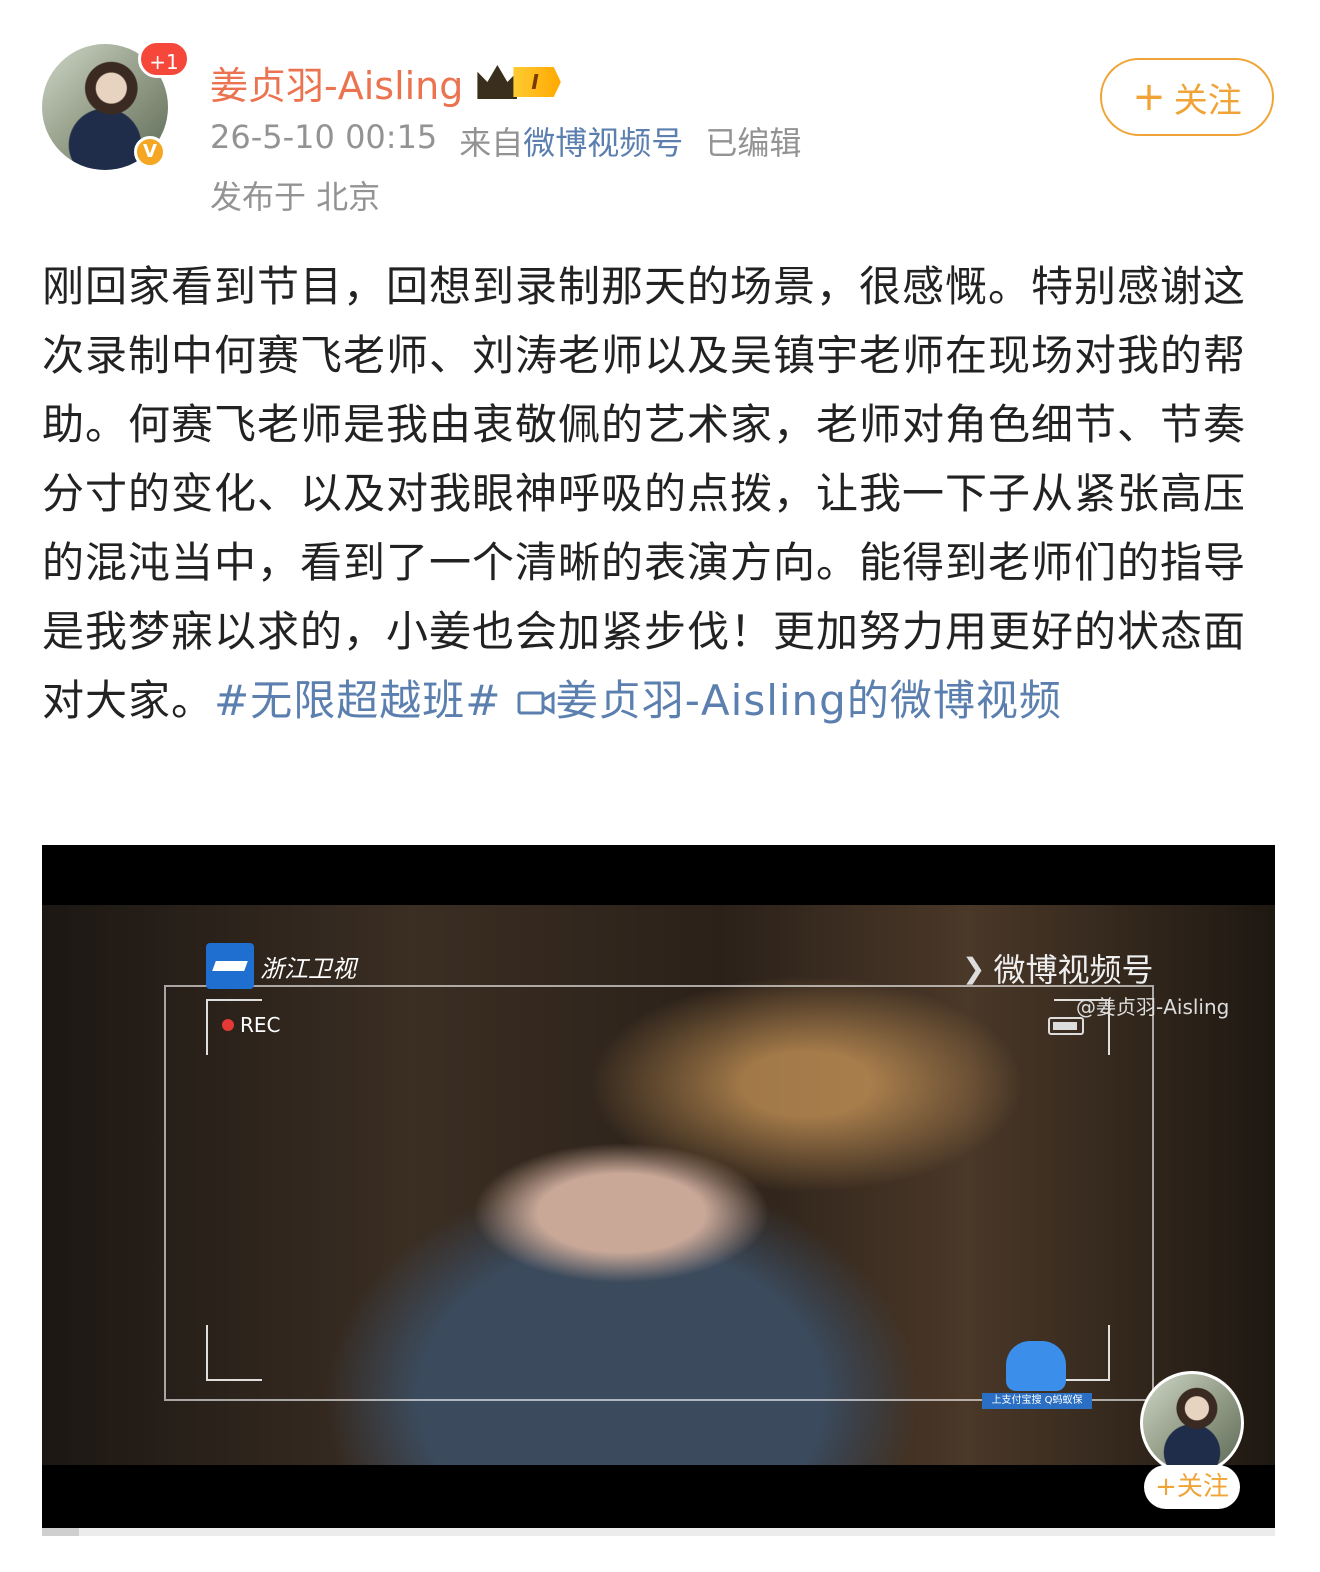  I want to click on sponsor-mascot: 上支付宝搜 Q蚂蚁保, so click(1037, 1376).